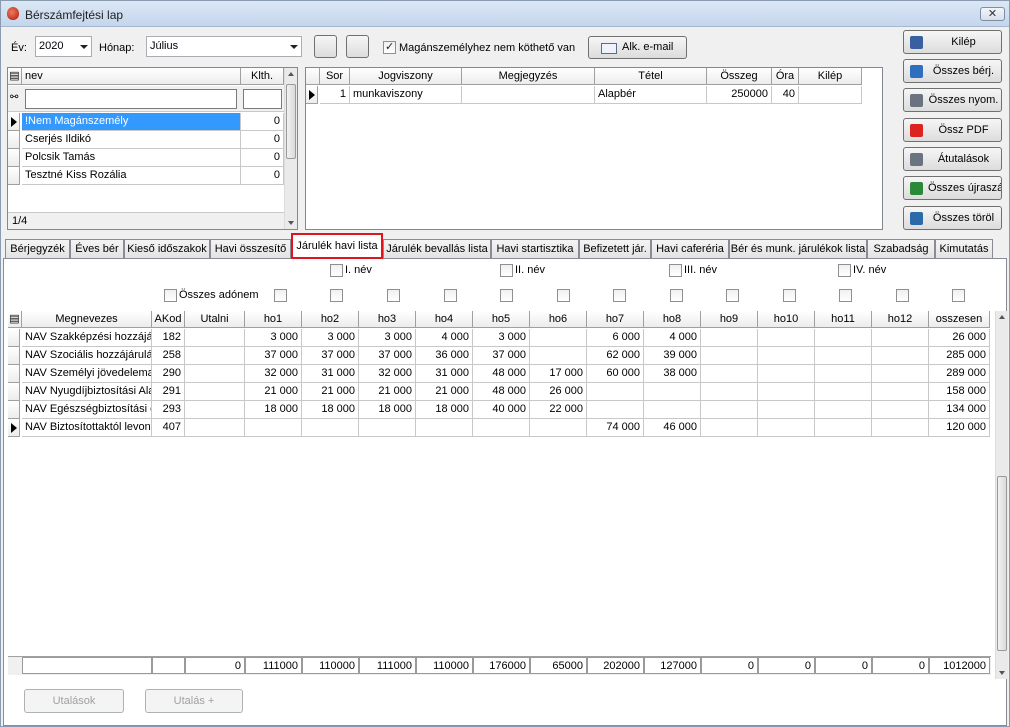  I want to click on main-cell: NAV Szakképzési hozzájár, so click(87, 338).